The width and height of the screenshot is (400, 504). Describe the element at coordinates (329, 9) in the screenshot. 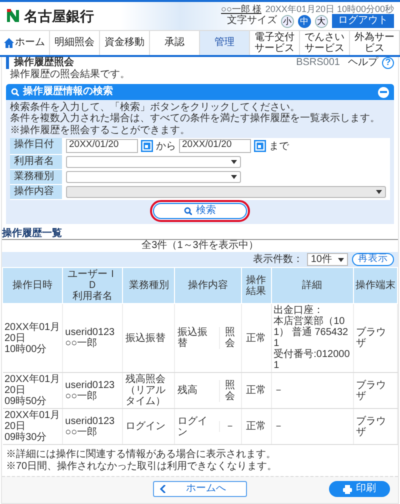

I see `login-datetime: 20XX年01月20日 10時00分00秒` at that location.